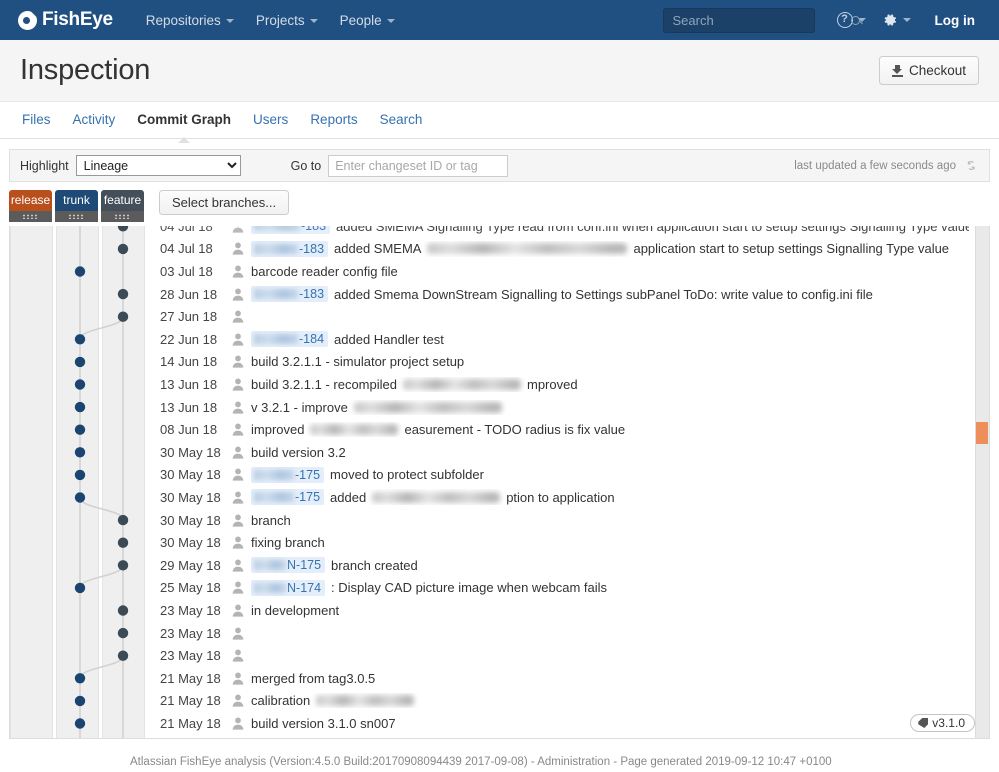  Describe the element at coordinates (499, 701) in the screenshot. I see `commit-row: 21 May 18 calibration` at that location.